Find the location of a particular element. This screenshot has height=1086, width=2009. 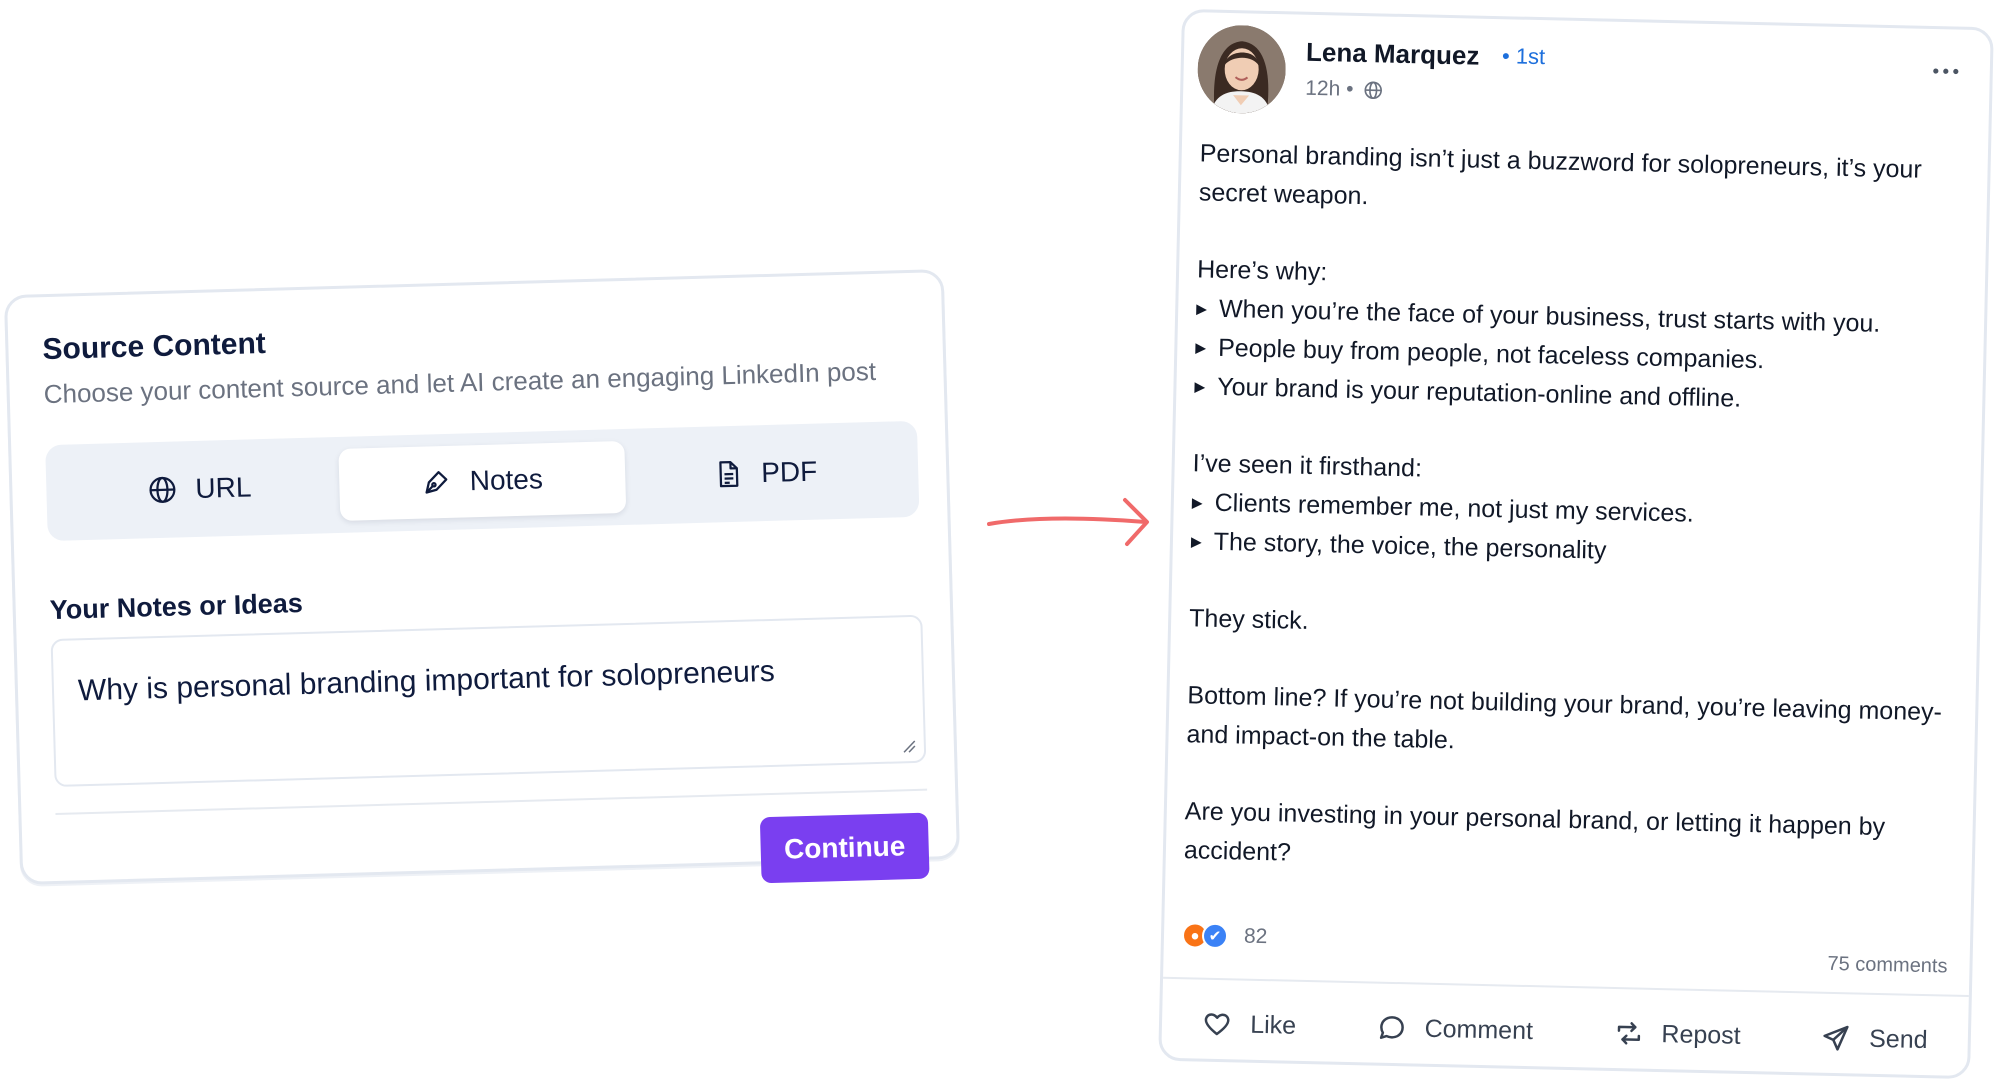

divider is located at coordinates (491, 802).